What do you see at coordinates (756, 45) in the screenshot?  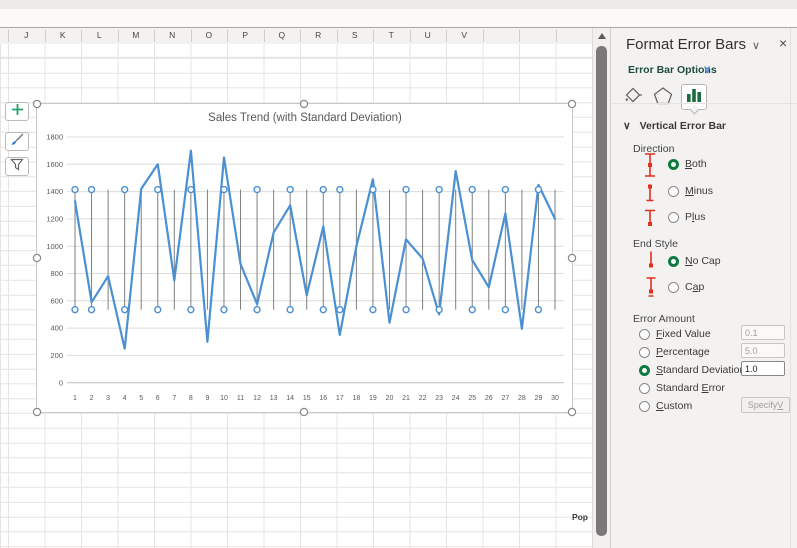 I see `pane-collapse-chevron-icon: ∨` at bounding box center [756, 45].